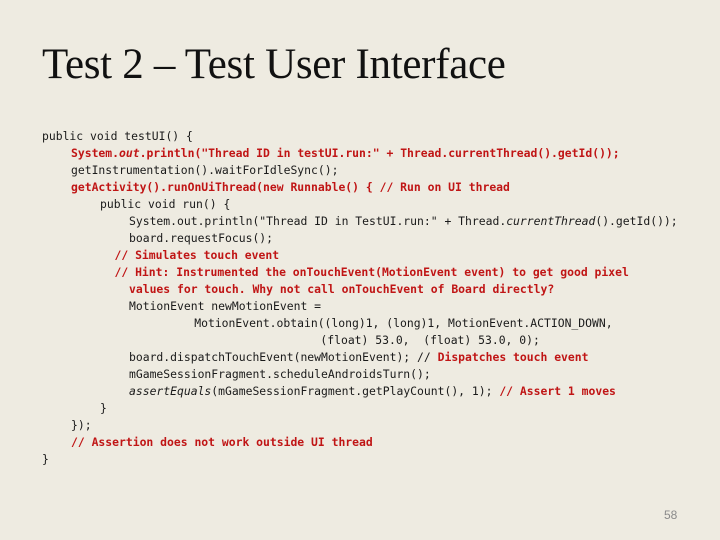 The height and width of the screenshot is (540, 720). What do you see at coordinates (274, 64) in the screenshot?
I see `slide-title: Test 2 – Test User Interface` at bounding box center [274, 64].